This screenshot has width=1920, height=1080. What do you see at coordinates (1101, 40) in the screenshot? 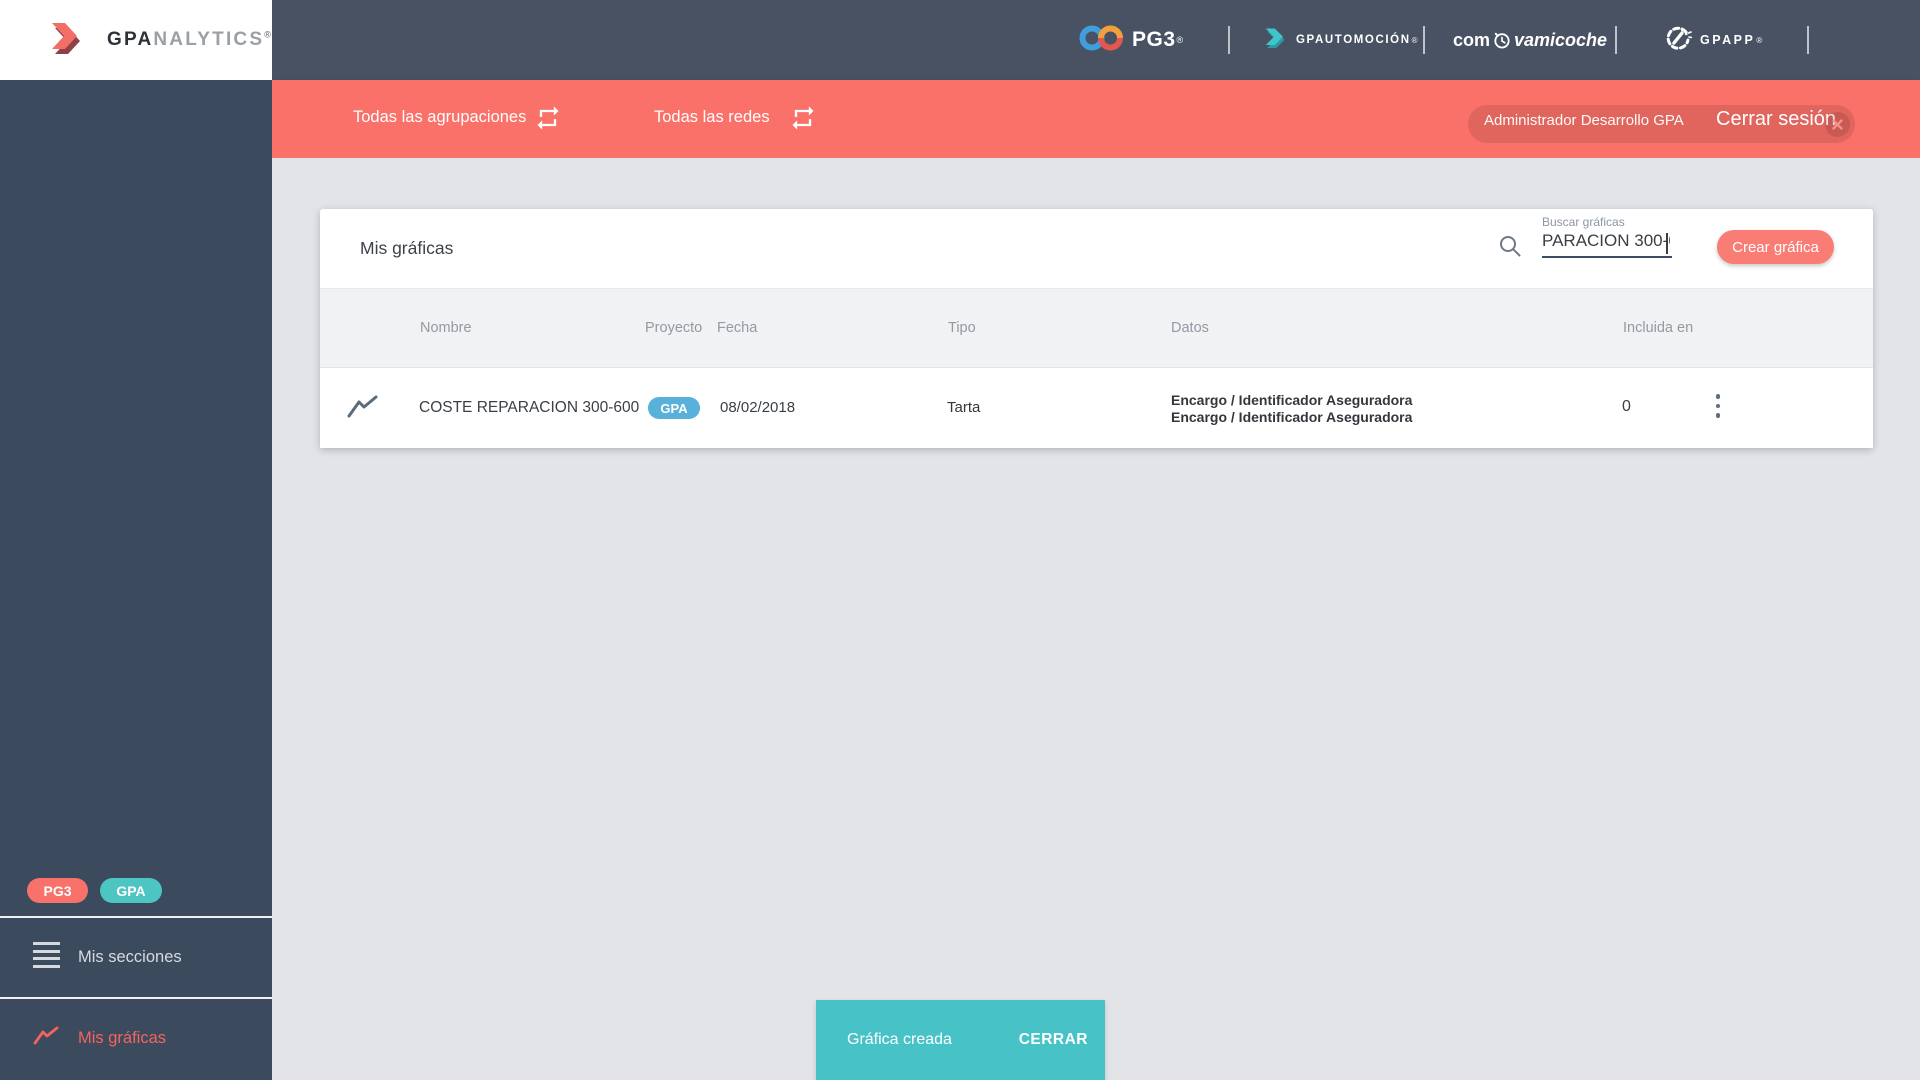
I see `pg3-infinity-icon` at bounding box center [1101, 40].